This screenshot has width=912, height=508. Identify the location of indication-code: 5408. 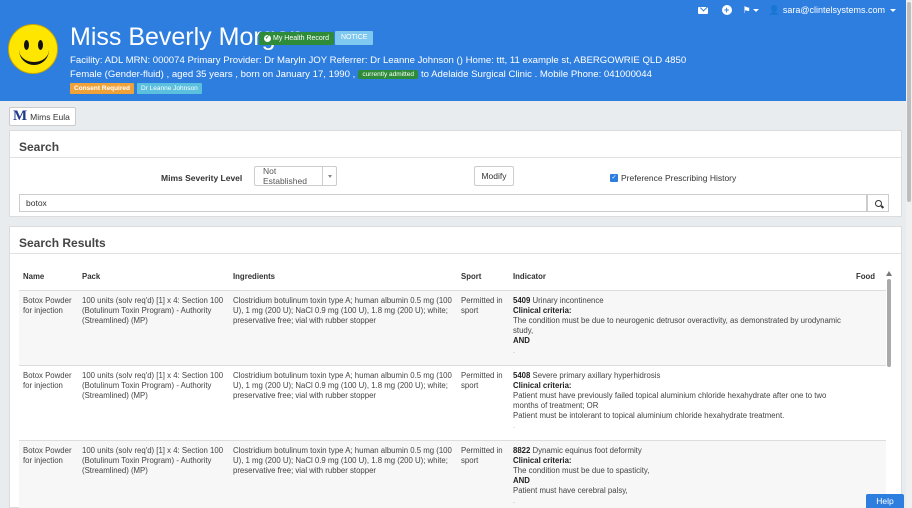
(522, 375).